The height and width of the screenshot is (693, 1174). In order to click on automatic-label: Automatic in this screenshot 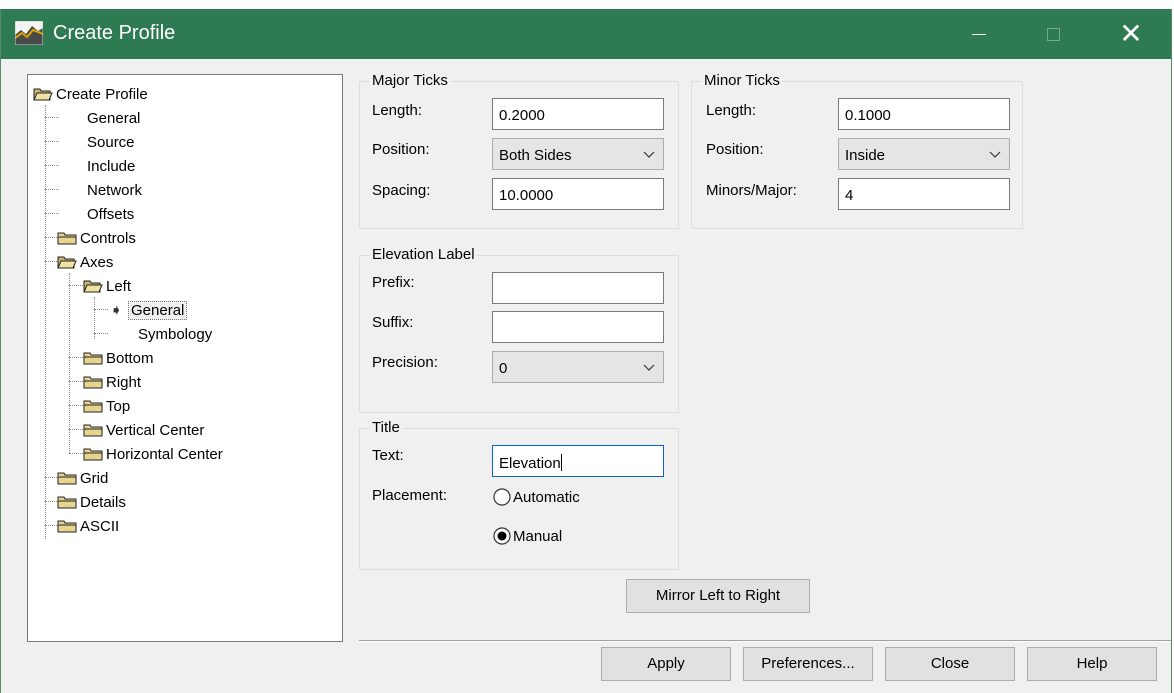, I will do `click(546, 497)`.